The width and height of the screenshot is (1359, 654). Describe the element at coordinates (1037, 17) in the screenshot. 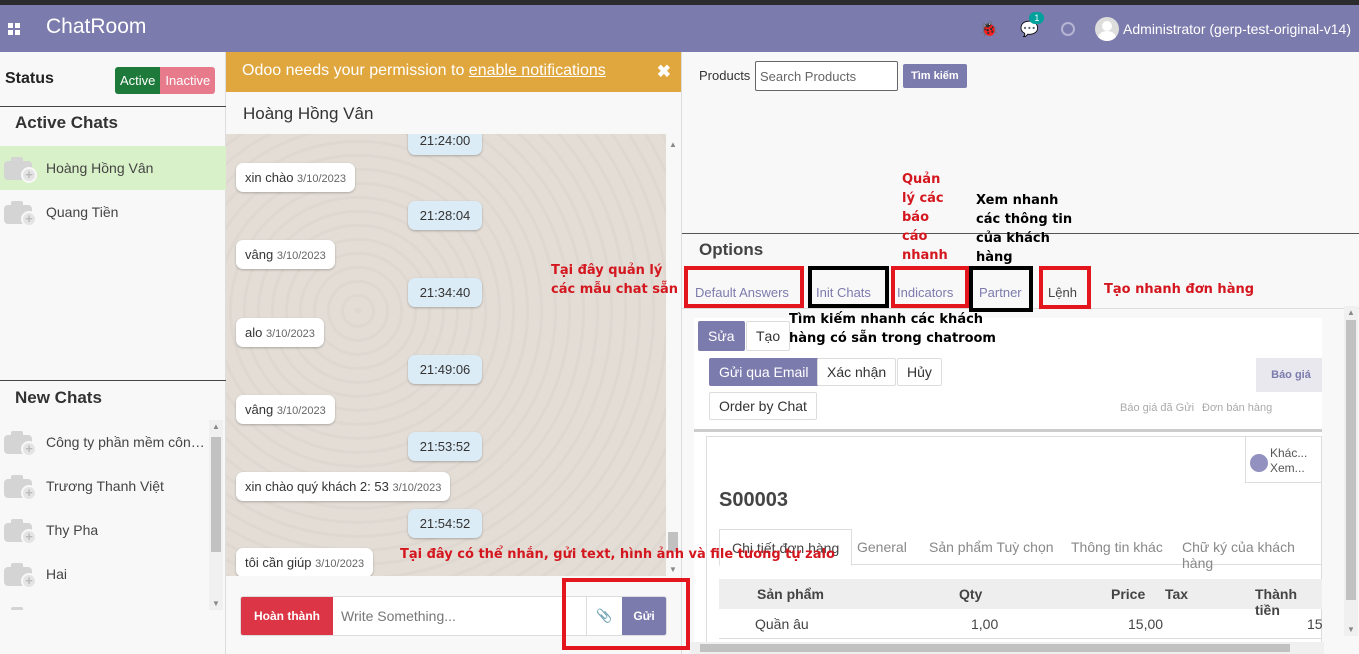

I see `messages-badge: 1` at that location.